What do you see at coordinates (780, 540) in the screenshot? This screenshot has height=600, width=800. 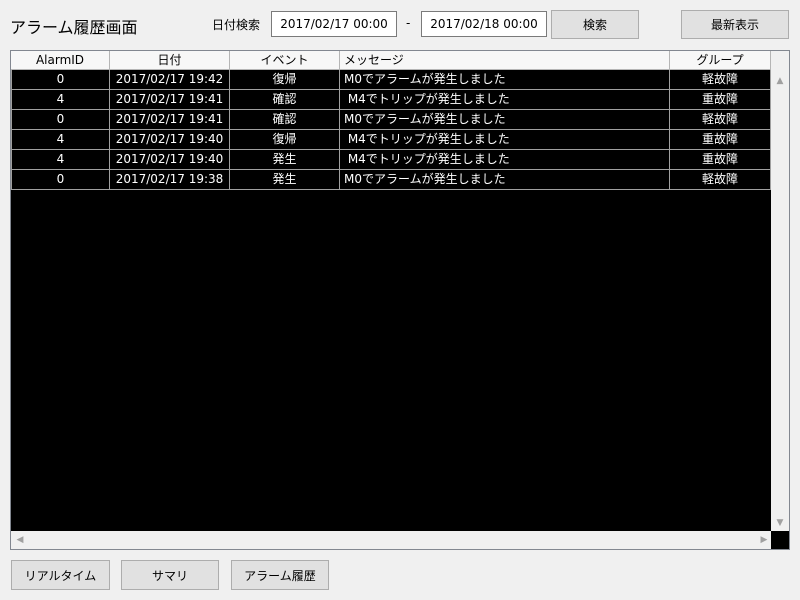 I see `scrollbar-corner` at bounding box center [780, 540].